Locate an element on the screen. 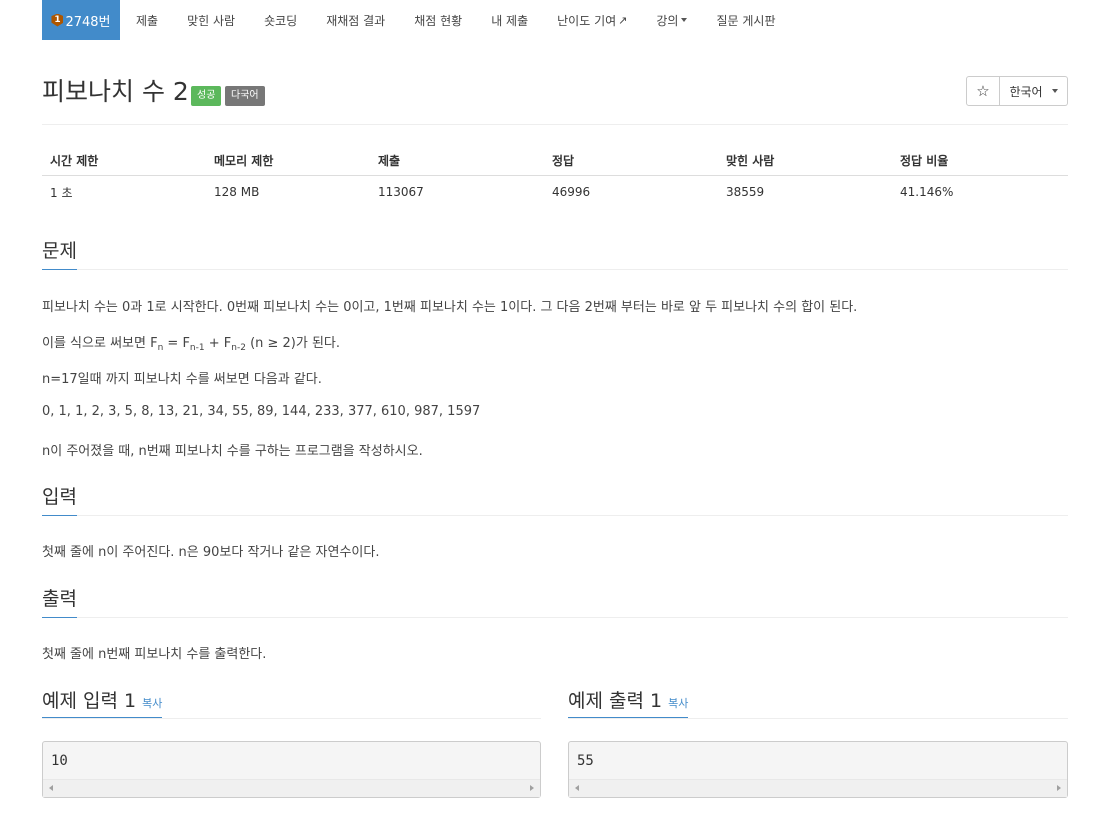  nav-short-coding: 숏코딩 is located at coordinates (280, 20).